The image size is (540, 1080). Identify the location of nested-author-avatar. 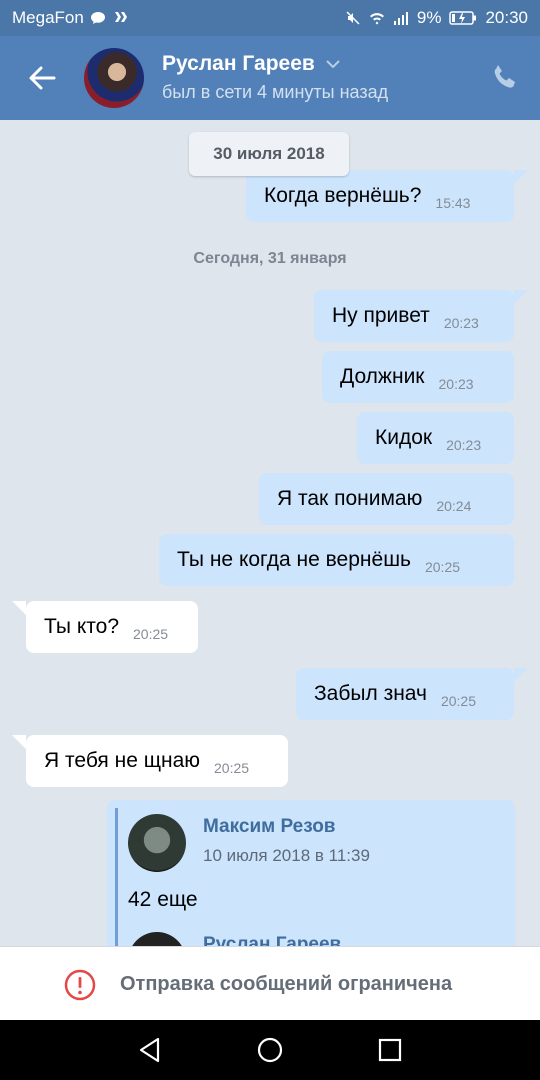
(157, 939).